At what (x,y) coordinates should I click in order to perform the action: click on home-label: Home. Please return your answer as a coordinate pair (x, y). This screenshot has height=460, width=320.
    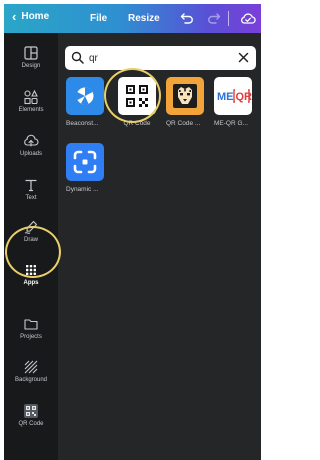
    Looking at the image, I should click on (35, 16).